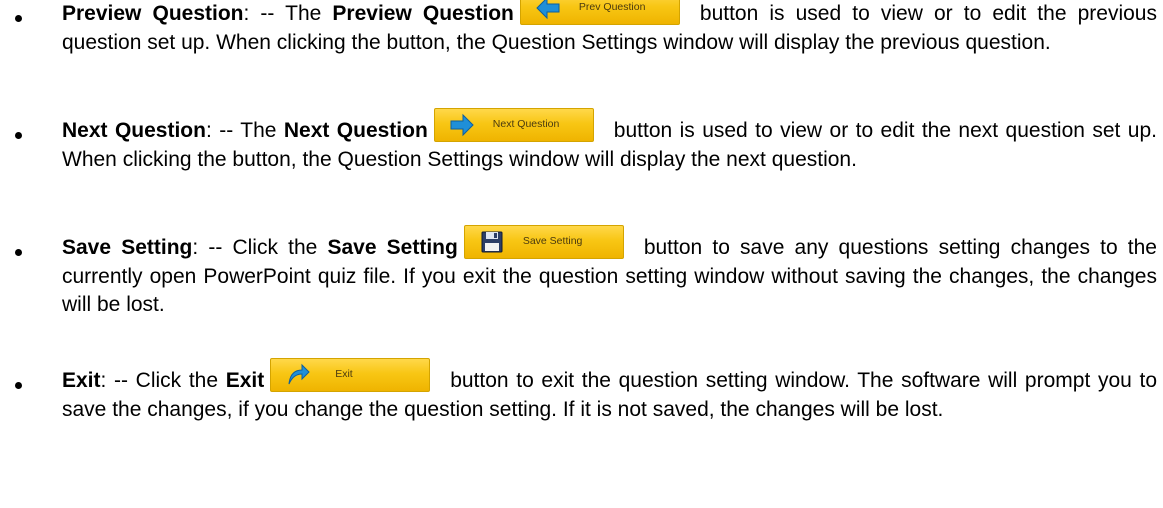 This screenshot has height=508, width=1163. Describe the element at coordinates (134, 130) in the screenshot. I see `term-heading: Next Question` at that location.